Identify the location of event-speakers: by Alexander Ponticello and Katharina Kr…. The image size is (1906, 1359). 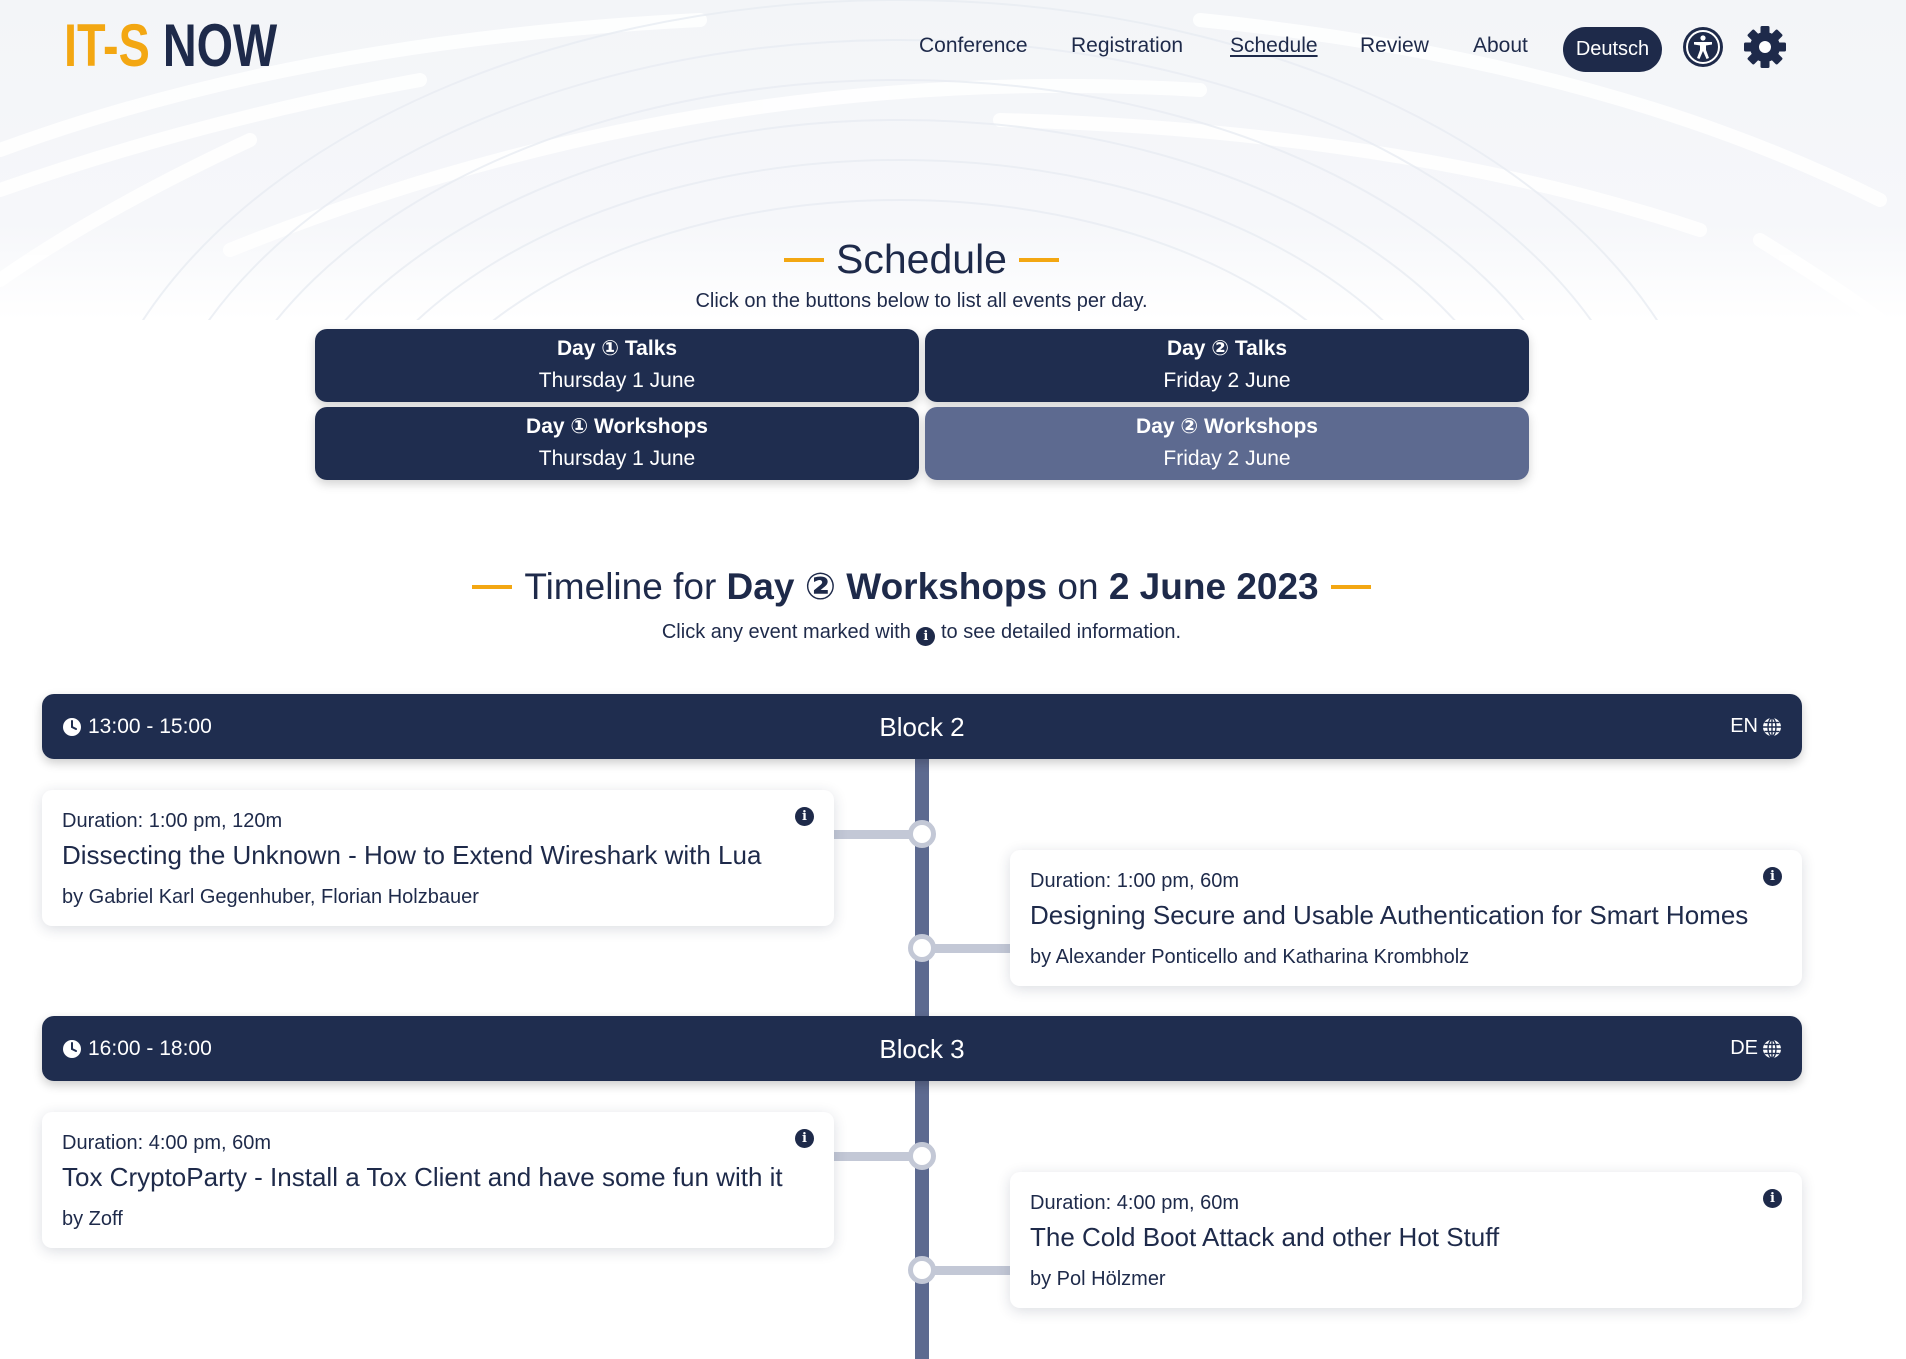
(1250, 957).